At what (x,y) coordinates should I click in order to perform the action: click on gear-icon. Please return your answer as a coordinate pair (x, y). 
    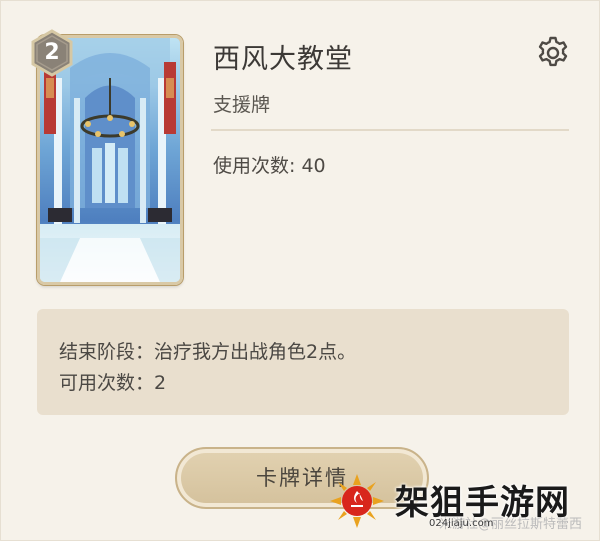
    Looking at the image, I should click on (553, 51).